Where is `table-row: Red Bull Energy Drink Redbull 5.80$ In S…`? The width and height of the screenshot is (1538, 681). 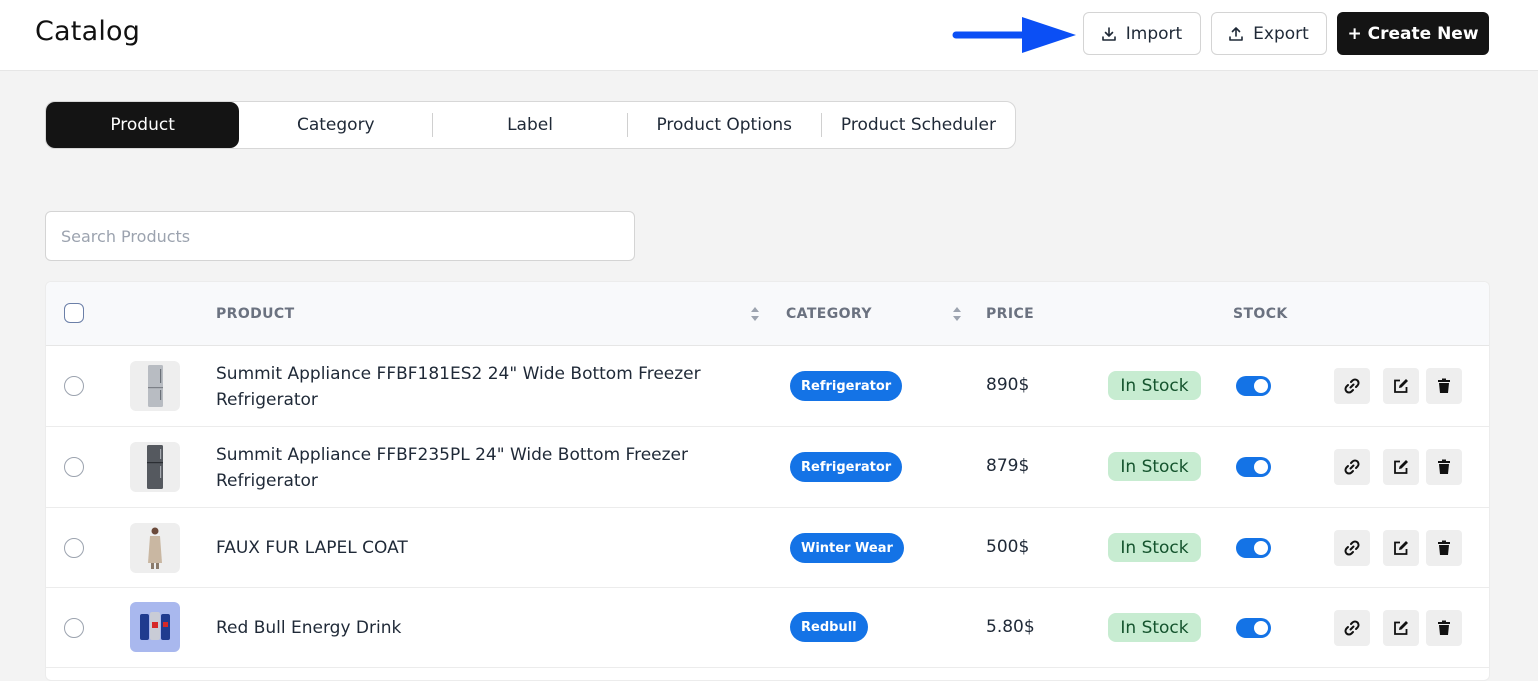
table-row: Red Bull Energy Drink Redbull 5.80$ In S… is located at coordinates (767, 628).